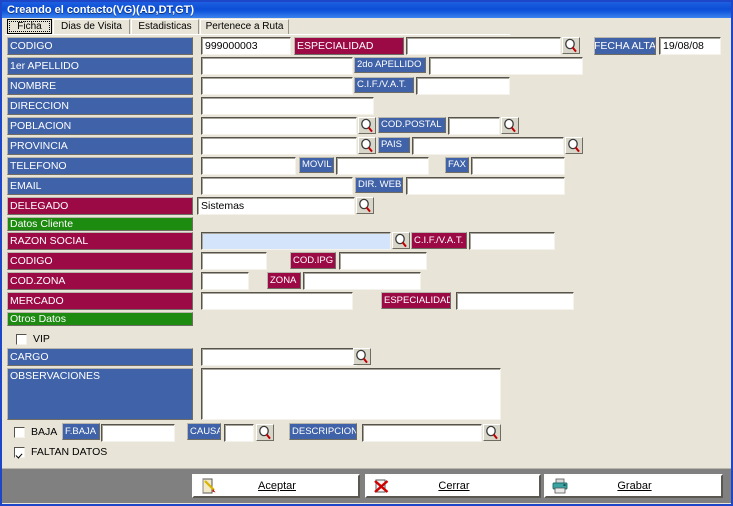 This screenshot has width=733, height=506. What do you see at coordinates (31, 45) in the screenshot?
I see `label-text: CODIGO` at bounding box center [31, 45].